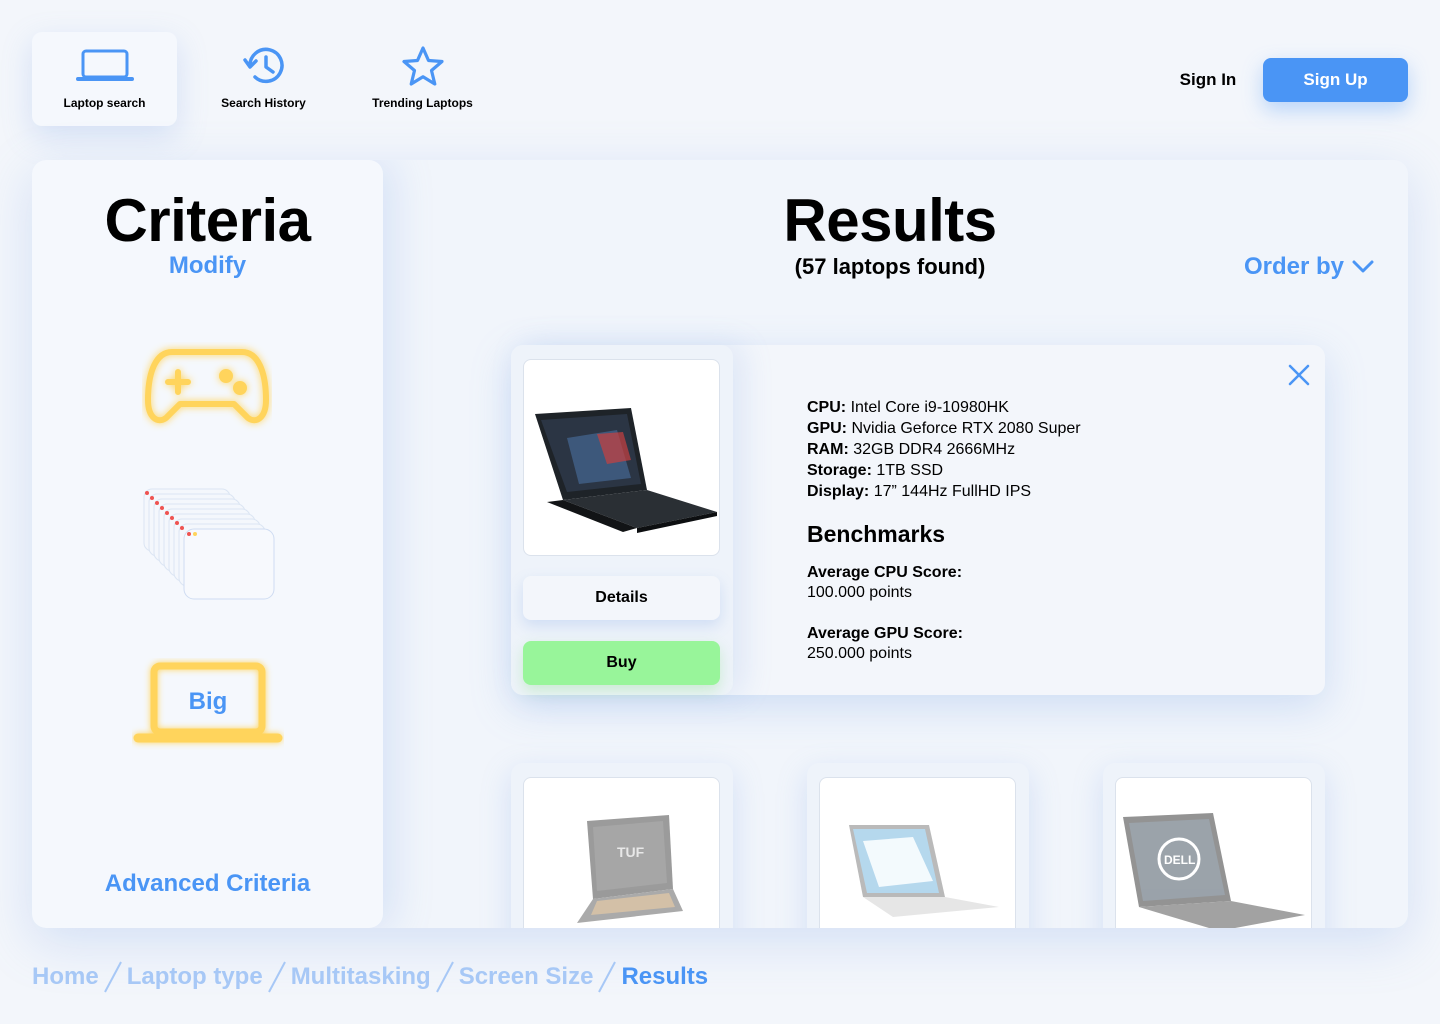 The image size is (1440, 1024). What do you see at coordinates (1213, 852) in the screenshot?
I see `dell-laptop-image: DELL` at bounding box center [1213, 852].